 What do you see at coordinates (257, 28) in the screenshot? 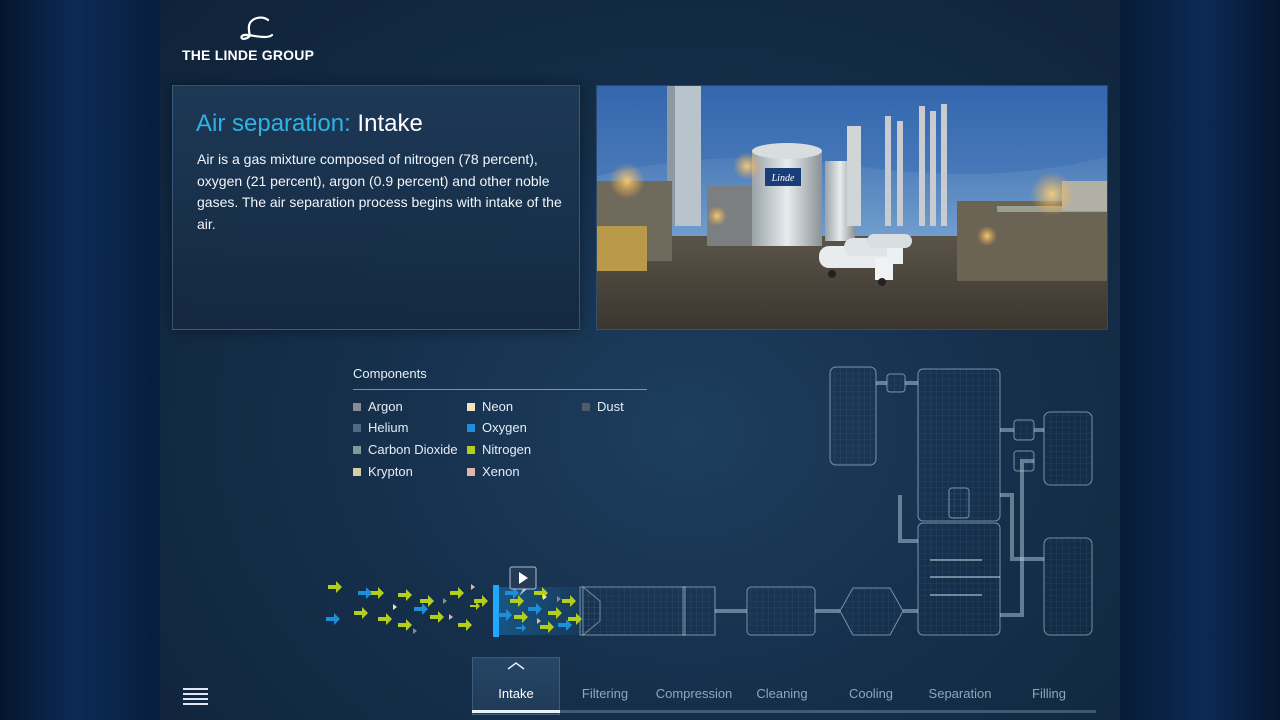
I see `linde-logo-mark-icon` at bounding box center [257, 28].